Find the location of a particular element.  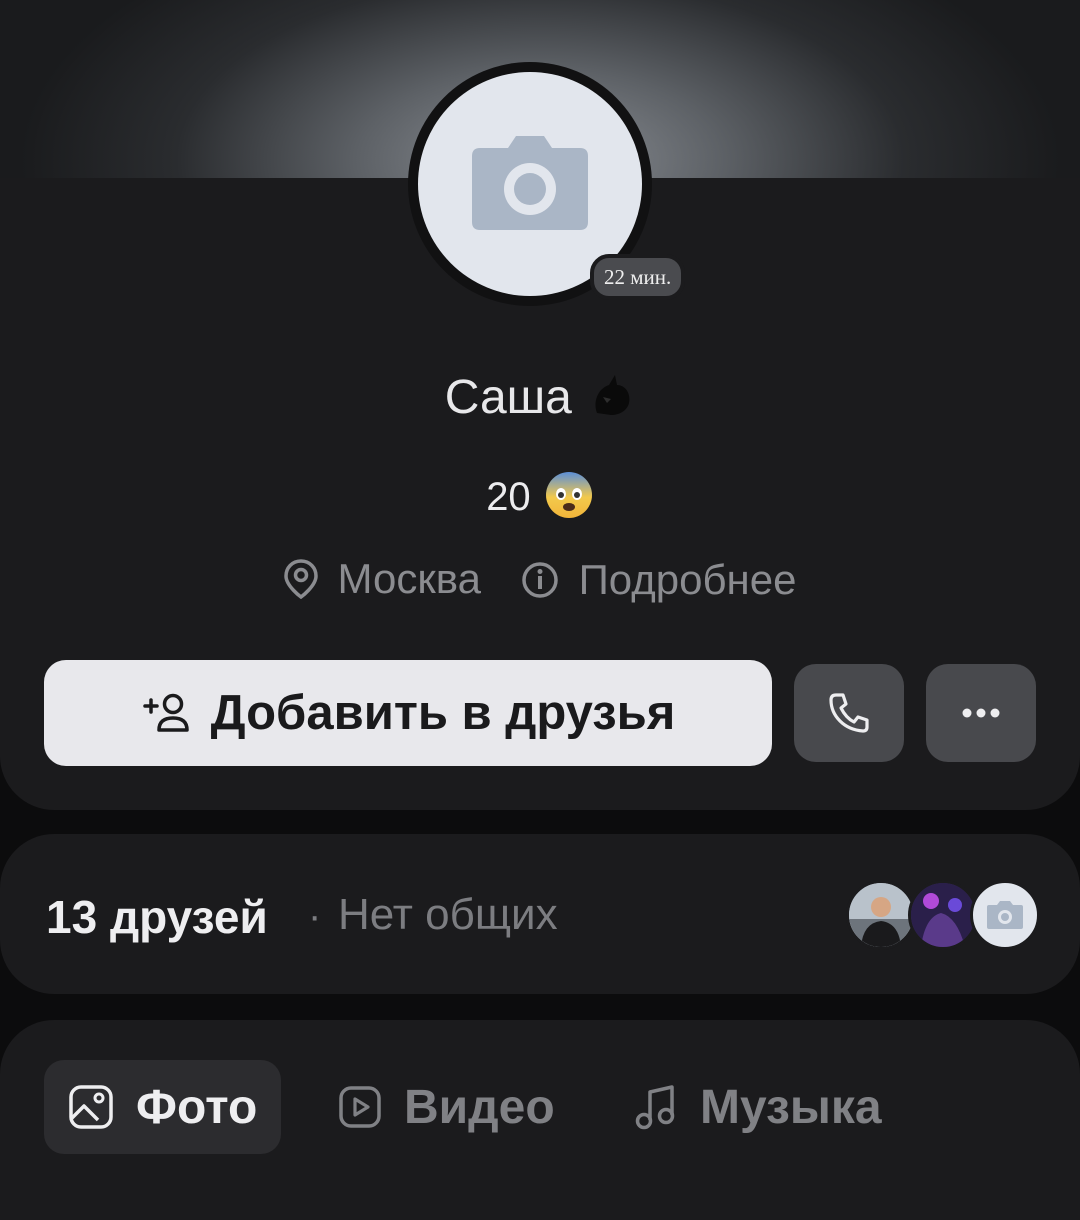

tab-video: Видео is located at coordinates (446, 1107).